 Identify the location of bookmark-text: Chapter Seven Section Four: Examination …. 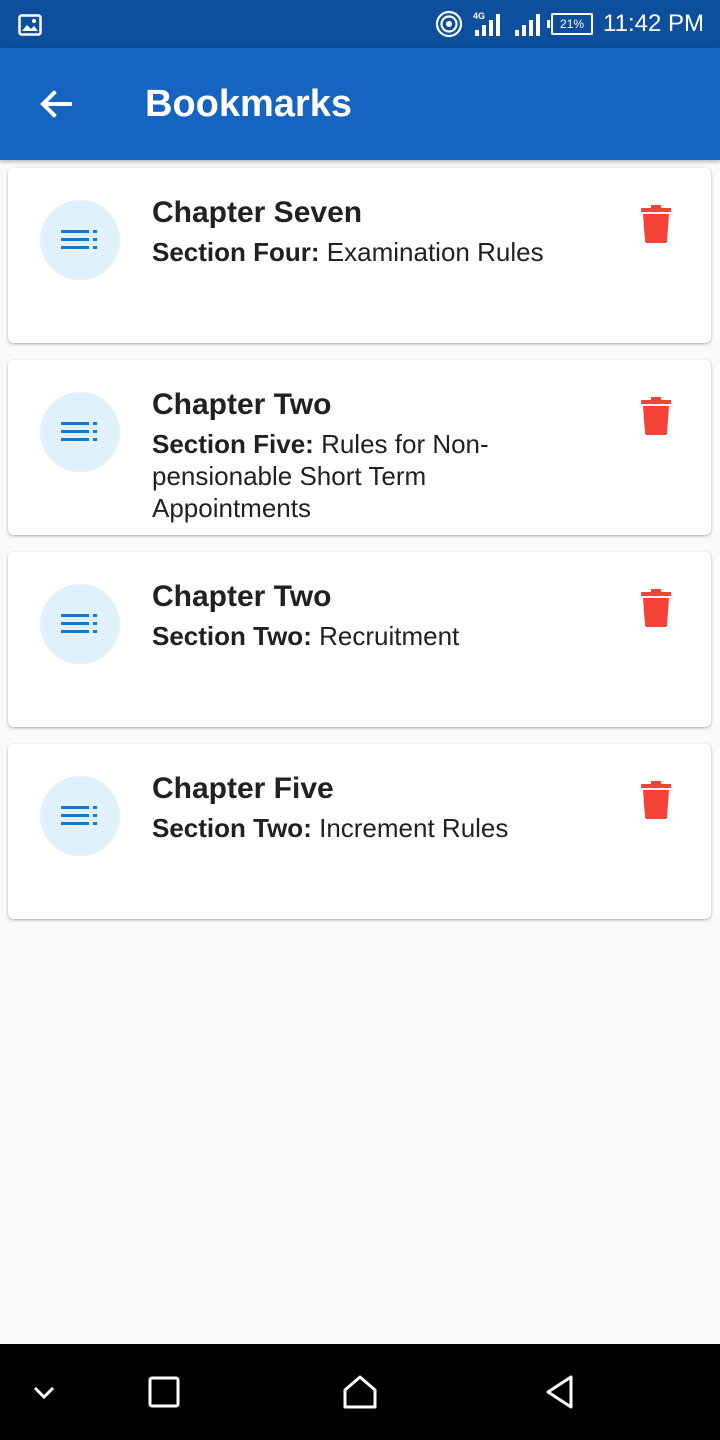
(367, 231).